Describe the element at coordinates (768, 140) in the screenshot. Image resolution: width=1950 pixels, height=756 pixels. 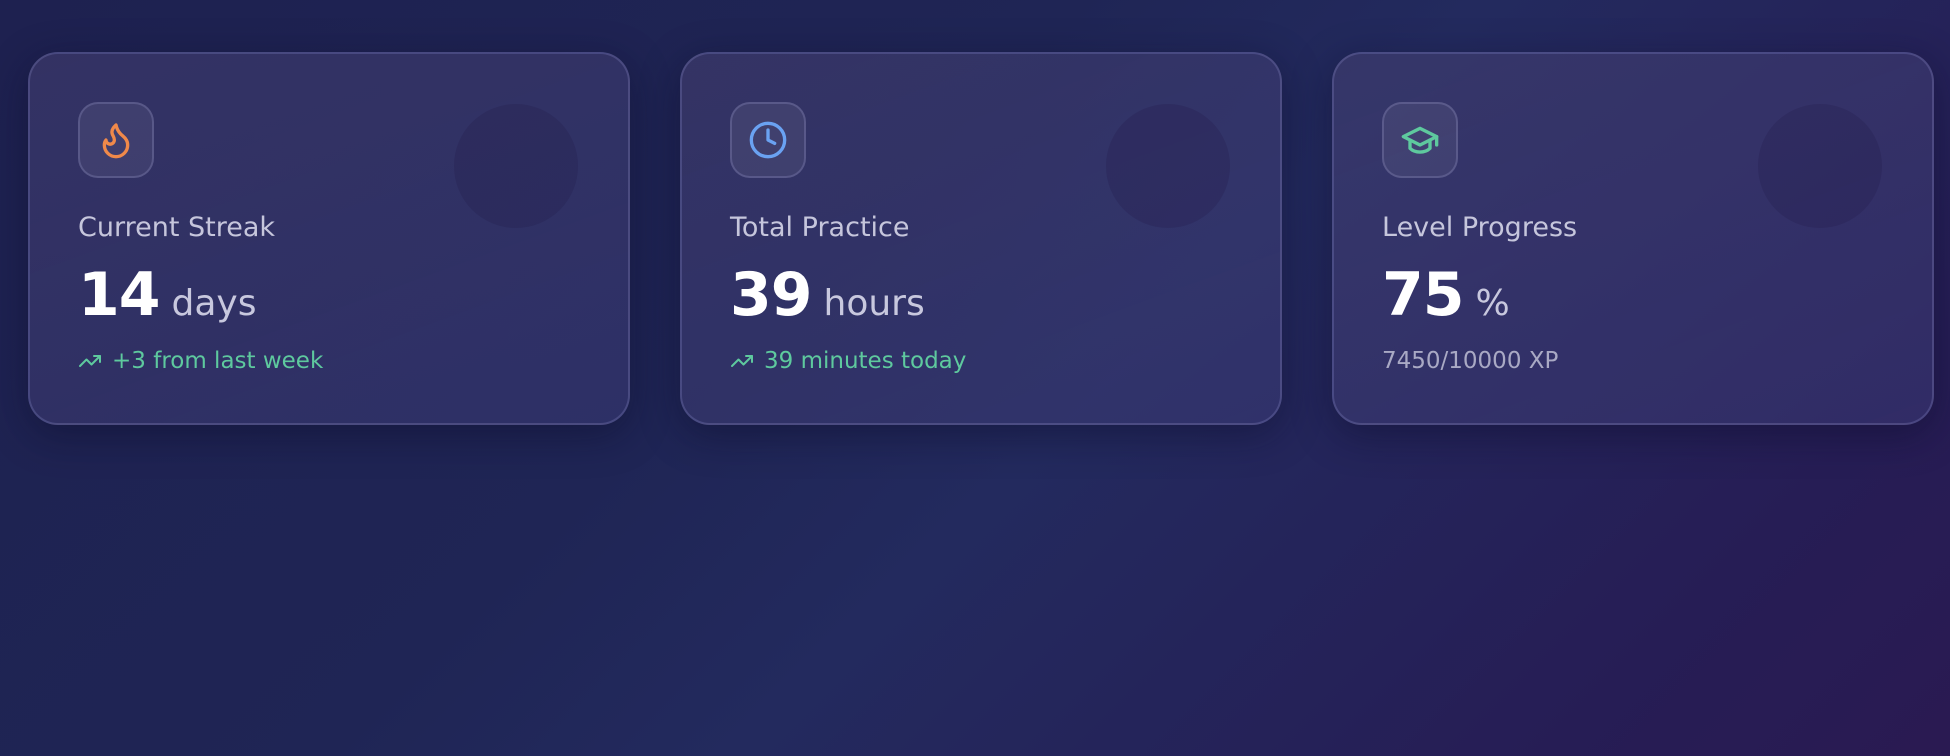
I see `clock-icon` at that location.